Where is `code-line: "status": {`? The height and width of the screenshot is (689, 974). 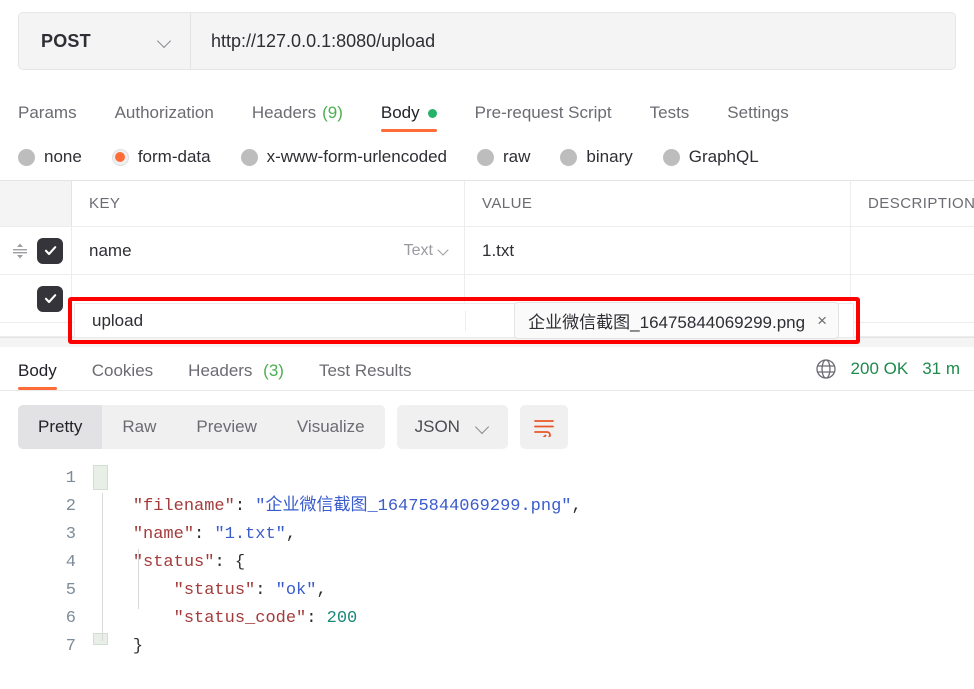 code-line: "status": { is located at coordinates (533, 563).